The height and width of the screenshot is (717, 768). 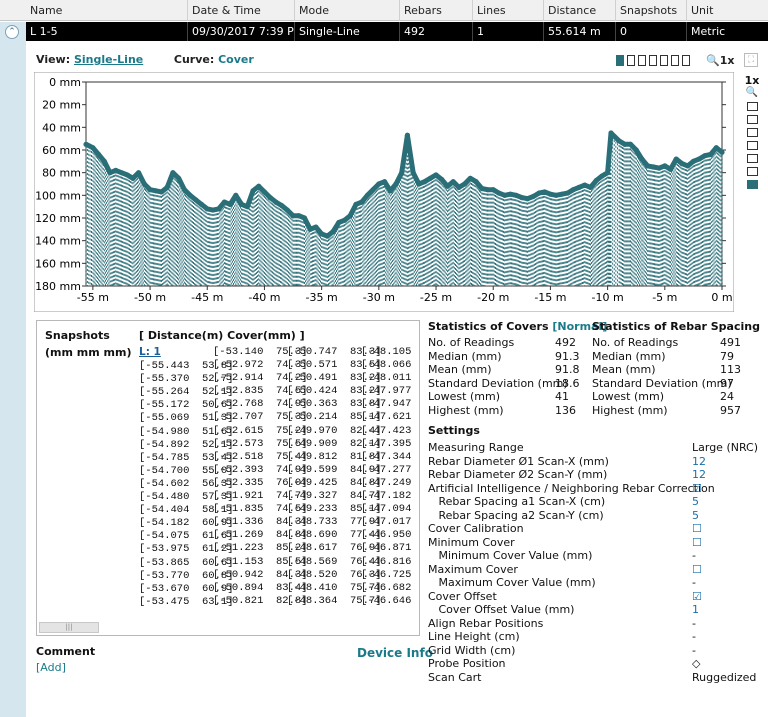 What do you see at coordinates (628, 396) in the screenshot?
I see `stat-label: Lowest (mm)` at bounding box center [628, 396].